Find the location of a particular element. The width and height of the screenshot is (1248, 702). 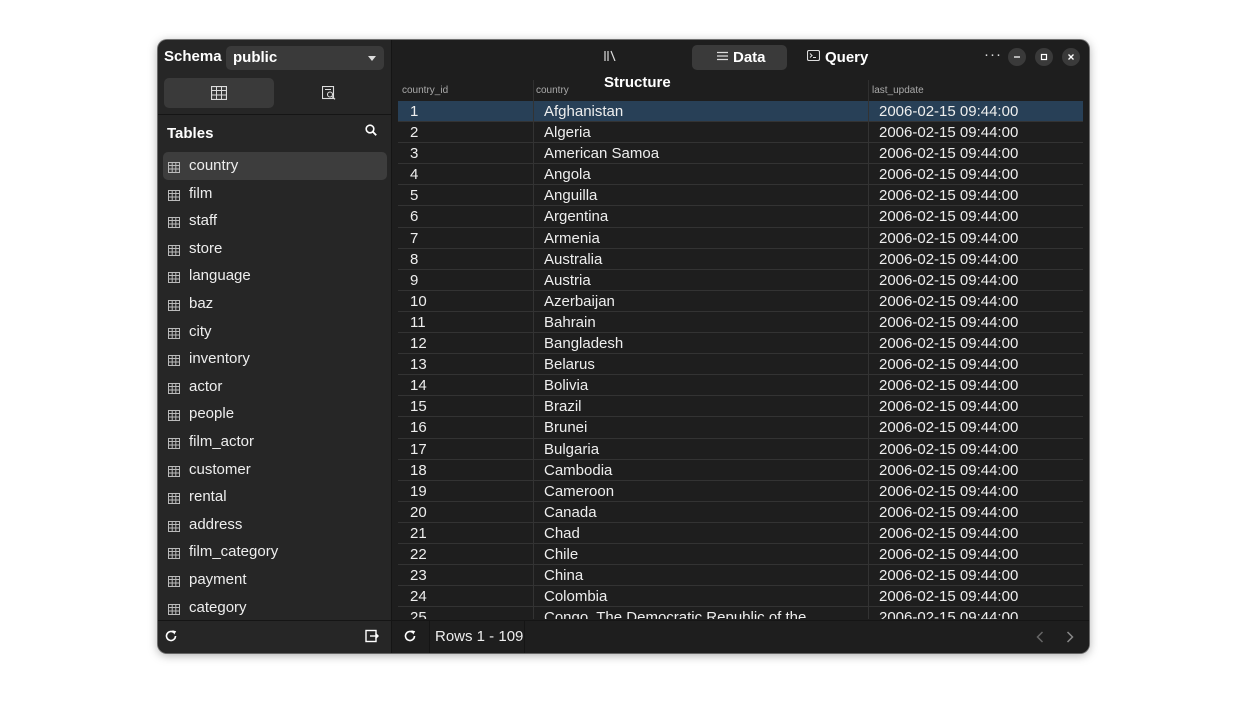

cell-country: Congo, The Democratic Republic of the is located at coordinates (675, 614).